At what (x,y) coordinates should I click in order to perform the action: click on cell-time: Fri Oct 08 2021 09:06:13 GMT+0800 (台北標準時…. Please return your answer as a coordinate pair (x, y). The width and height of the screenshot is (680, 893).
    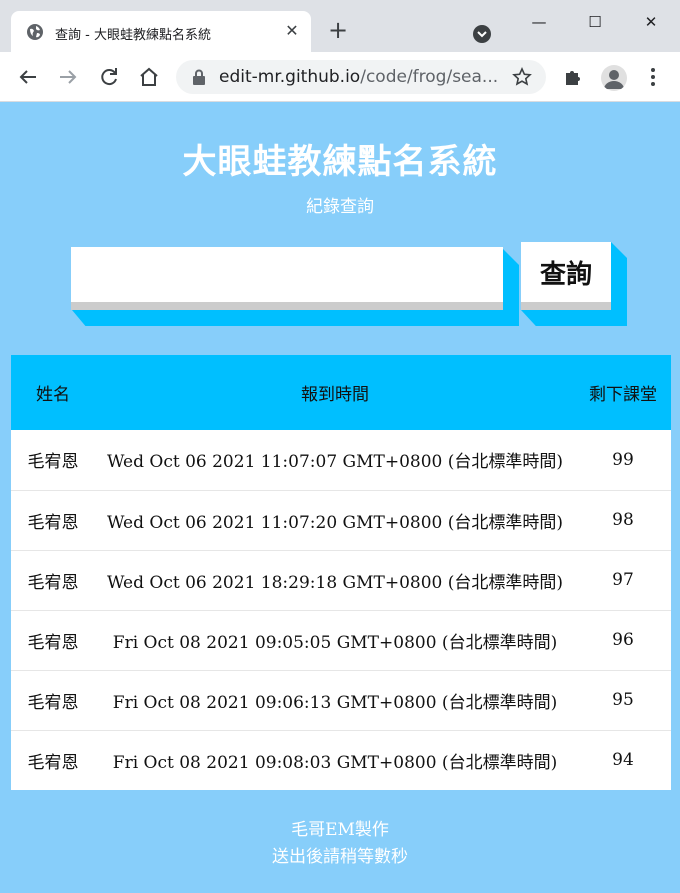
    Looking at the image, I should click on (335, 699).